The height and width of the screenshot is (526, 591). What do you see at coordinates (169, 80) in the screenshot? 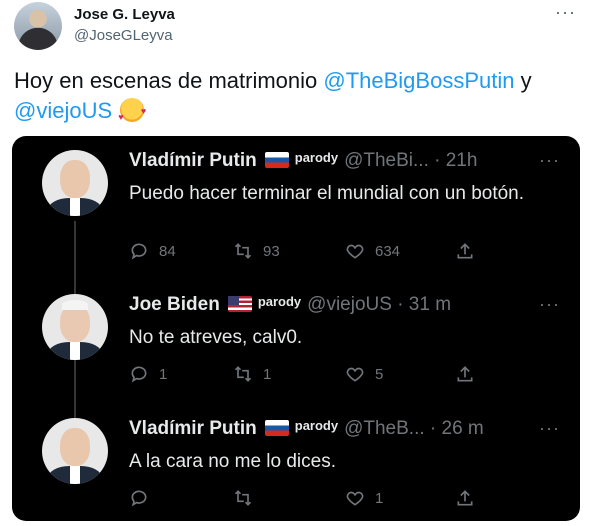
I see `outer-text-part: Hoy en escenas de matrimonio` at bounding box center [169, 80].